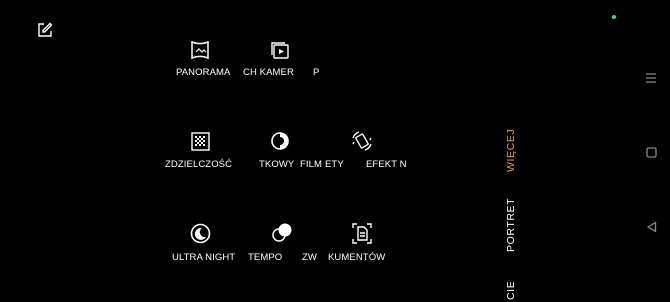 Image resolution: width=670 pixels, height=302 pixels. What do you see at coordinates (511, 290) in the screenshot?
I see `tab-cie: CIE` at bounding box center [511, 290].